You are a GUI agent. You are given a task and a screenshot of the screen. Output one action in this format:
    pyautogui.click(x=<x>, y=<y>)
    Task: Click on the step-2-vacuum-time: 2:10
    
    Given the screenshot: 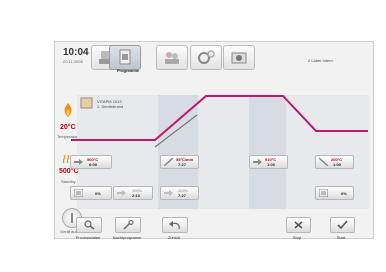 What is the action you would take?
    pyautogui.click(x=136, y=195)
    